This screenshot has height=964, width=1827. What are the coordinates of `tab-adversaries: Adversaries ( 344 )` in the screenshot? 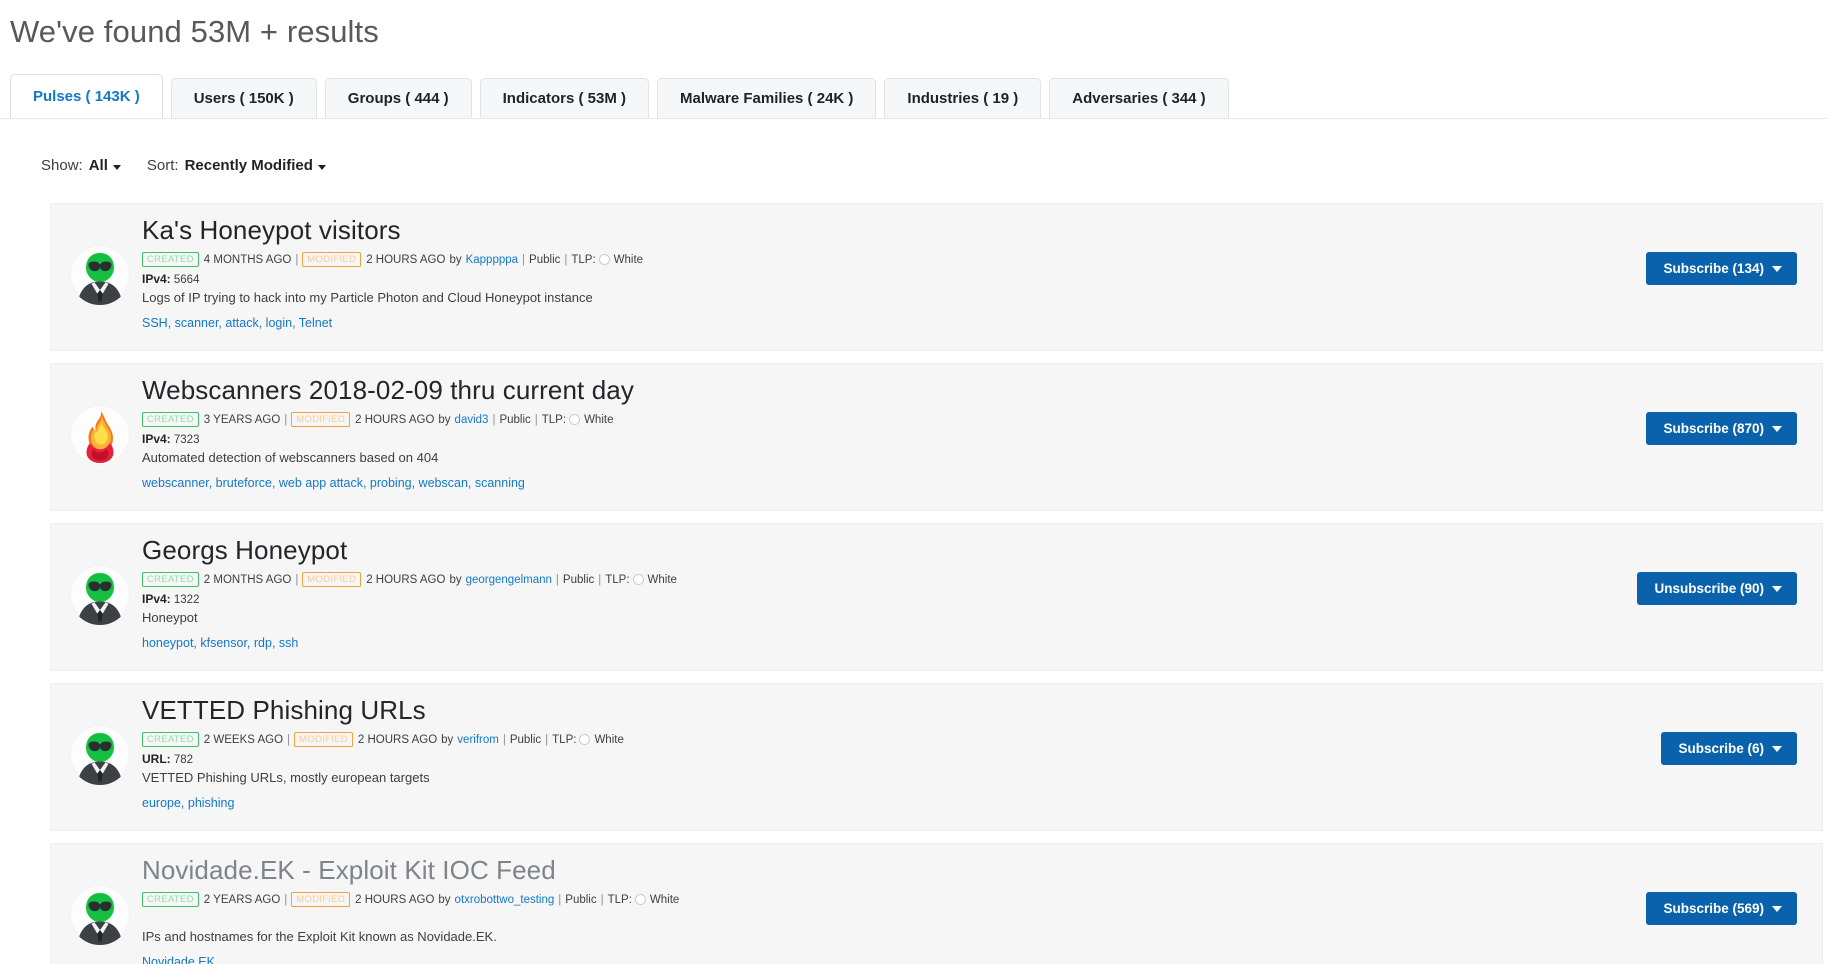 It's located at (1139, 98).